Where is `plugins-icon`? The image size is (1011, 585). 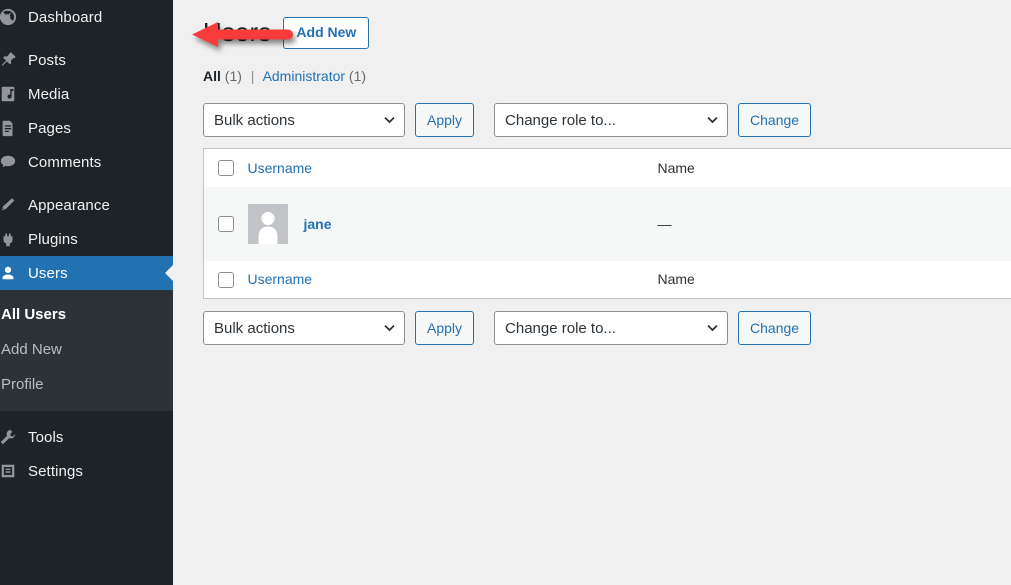 plugins-icon is located at coordinates (12, 239).